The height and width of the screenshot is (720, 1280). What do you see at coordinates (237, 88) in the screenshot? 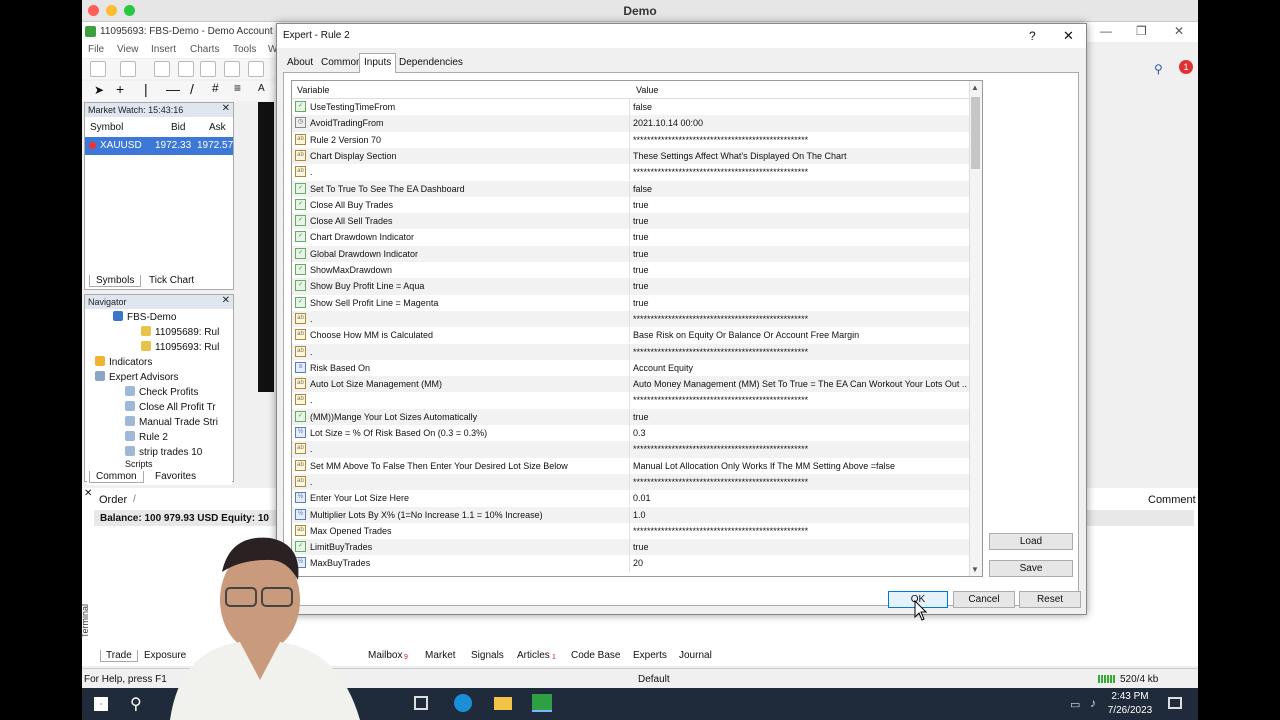
I see `fibonacci-icon: ≡` at bounding box center [237, 88].